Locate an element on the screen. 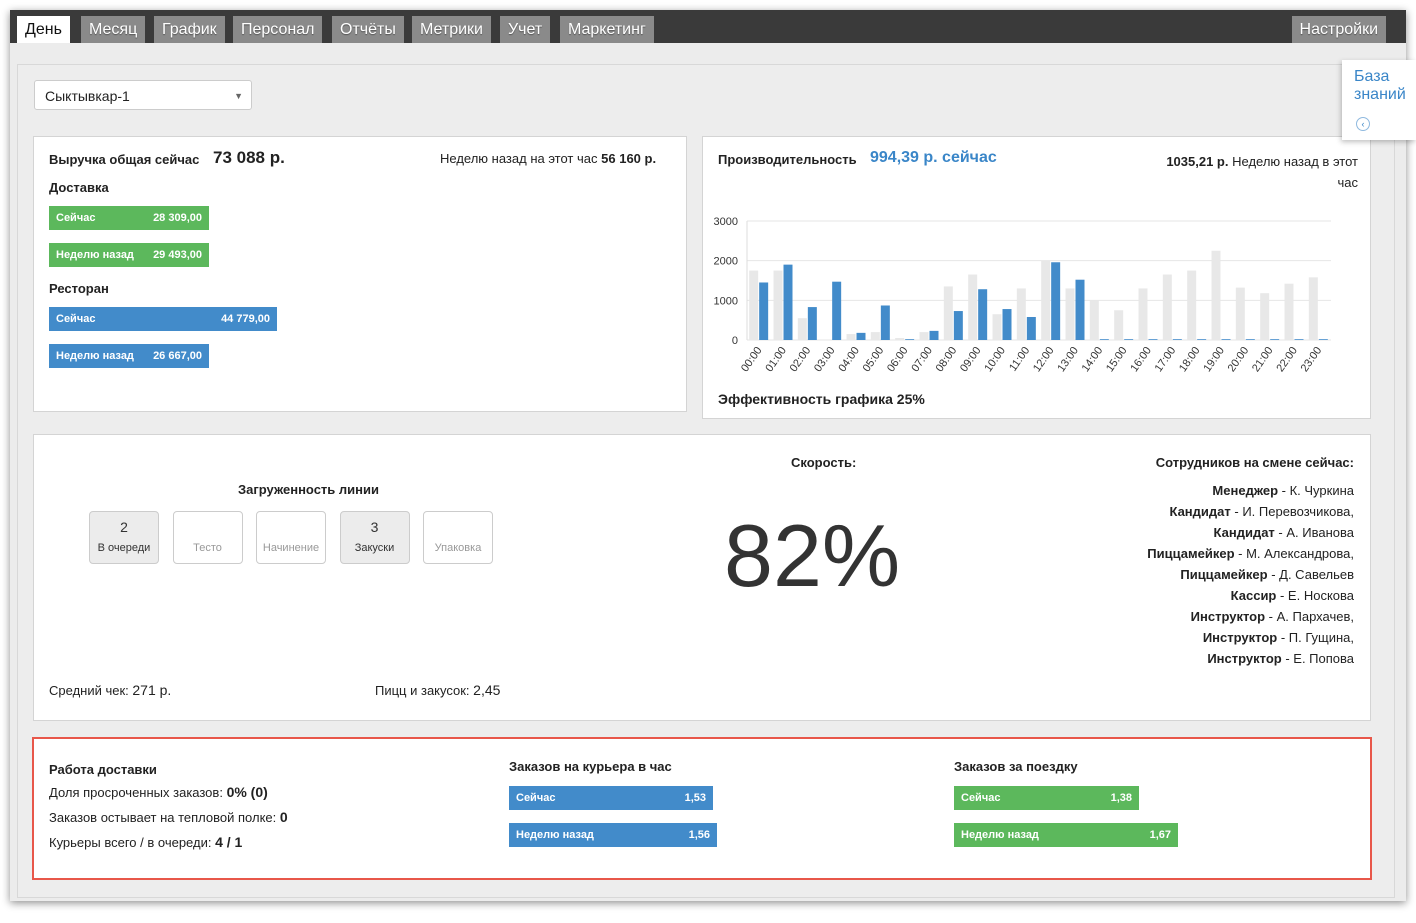  chart-x-tick: 01:00 is located at coordinates (776, 359).